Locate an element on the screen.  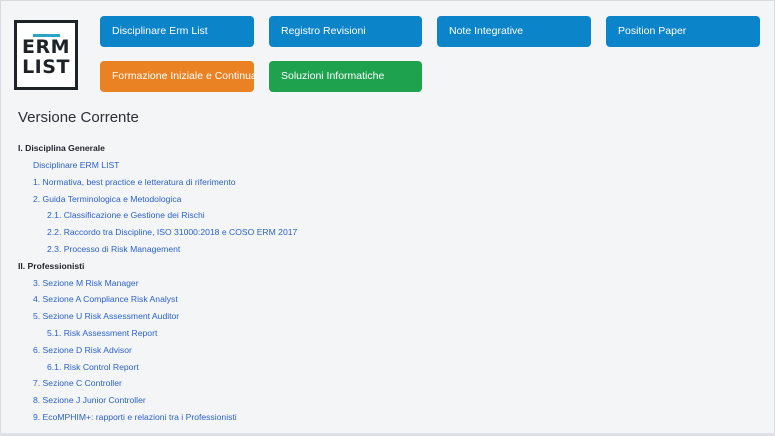
toc-sublink: 6.1. Risk Control Report is located at coordinates (93, 367).